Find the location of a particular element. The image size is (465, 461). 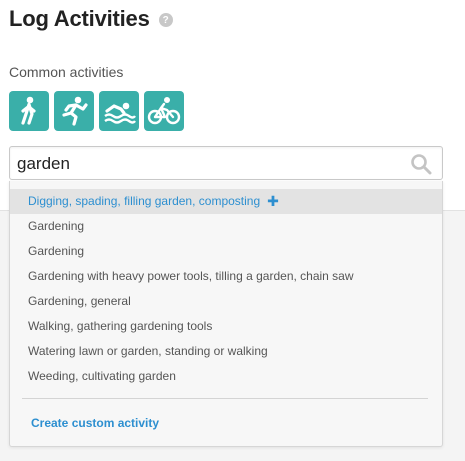

swimming-activity-button is located at coordinates (119, 111).